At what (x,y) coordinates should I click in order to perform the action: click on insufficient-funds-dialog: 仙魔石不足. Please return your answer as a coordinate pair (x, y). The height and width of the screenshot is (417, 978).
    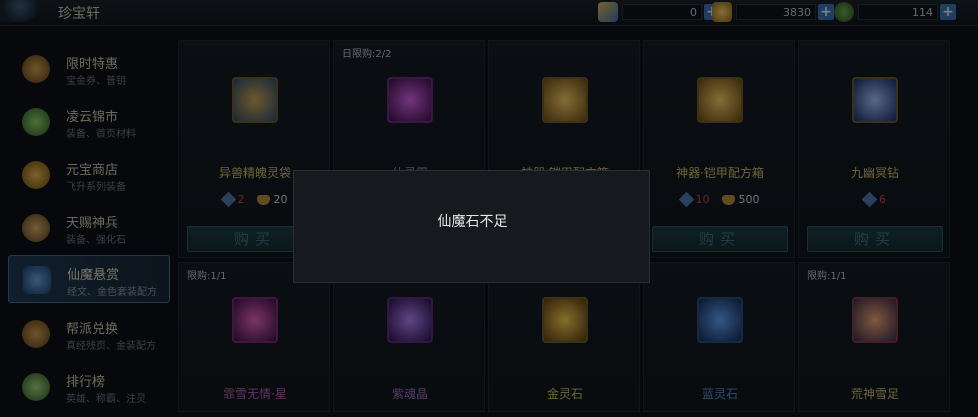
    Looking at the image, I should click on (471, 226).